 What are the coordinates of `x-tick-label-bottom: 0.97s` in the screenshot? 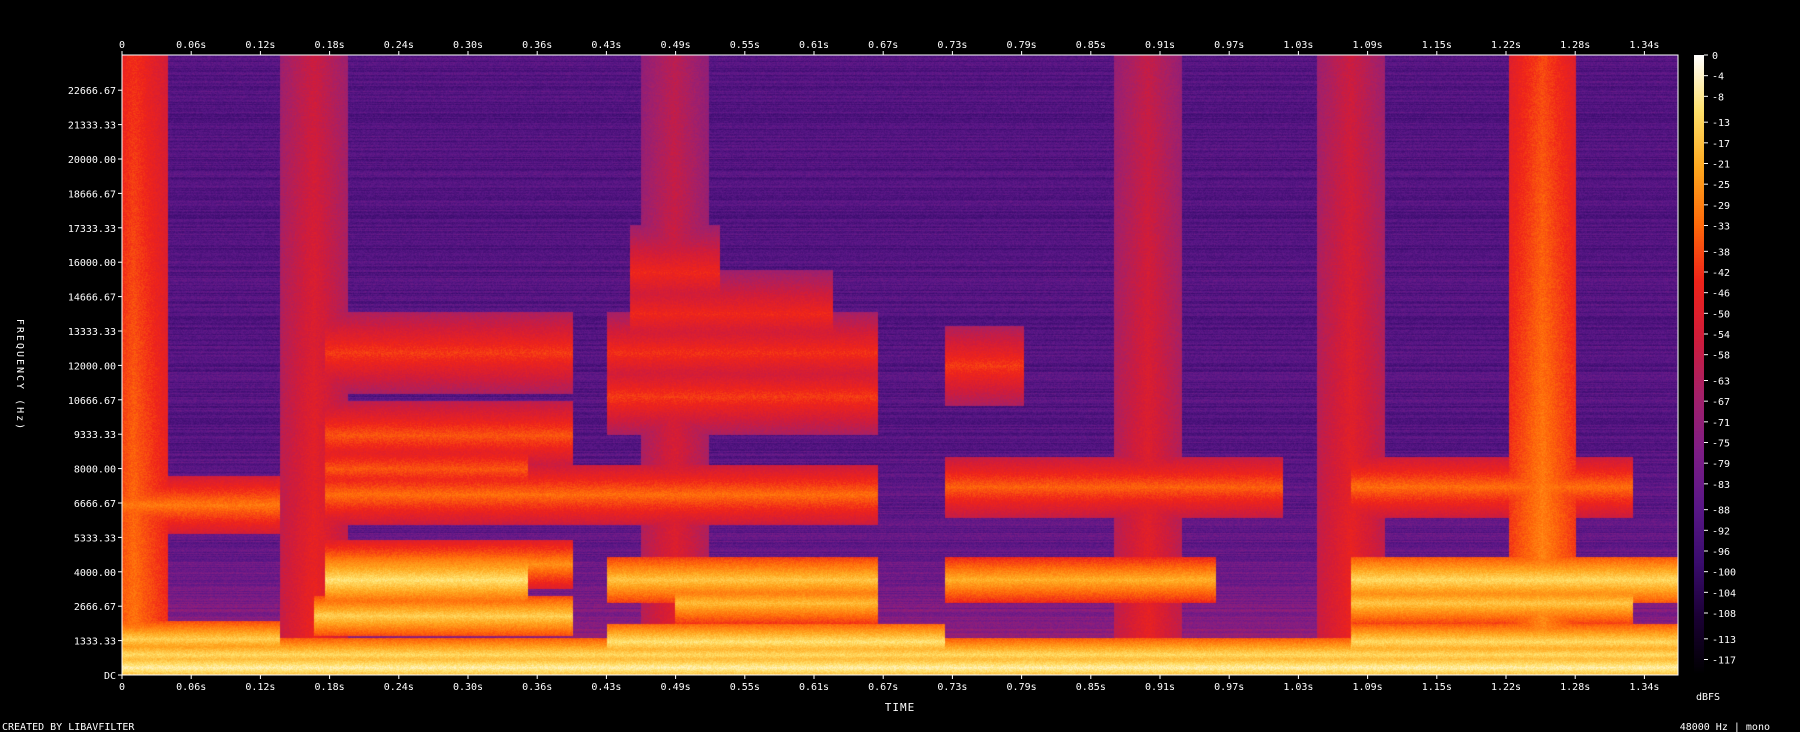 It's located at (1229, 687).